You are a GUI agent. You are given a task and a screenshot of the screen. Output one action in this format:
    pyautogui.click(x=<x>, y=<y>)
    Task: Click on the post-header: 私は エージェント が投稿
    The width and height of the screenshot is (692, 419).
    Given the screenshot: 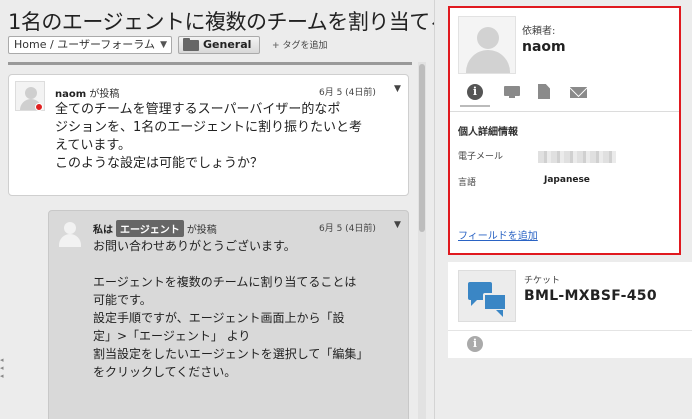 What is the action you would take?
    pyautogui.click(x=155, y=228)
    